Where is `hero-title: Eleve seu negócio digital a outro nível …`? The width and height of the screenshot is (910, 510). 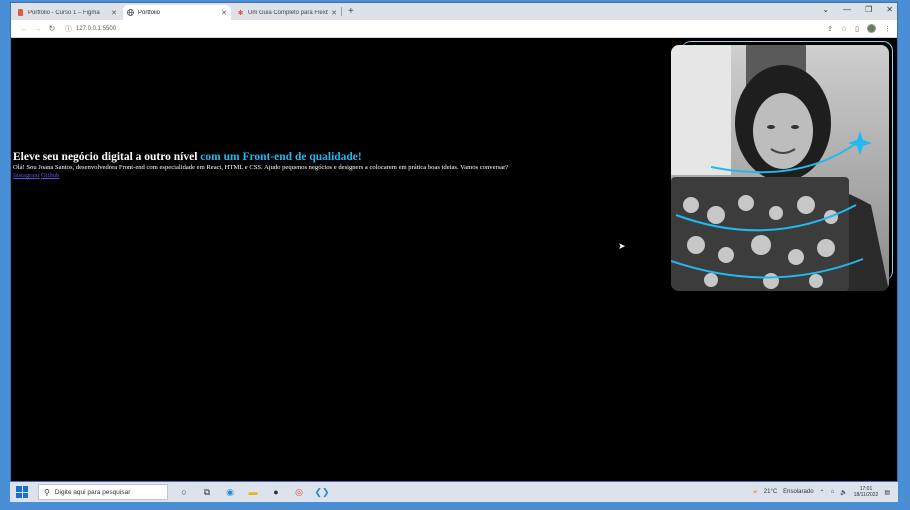
hero-title: Eleve seu negócio digital a outro nível … is located at coordinates (323, 157).